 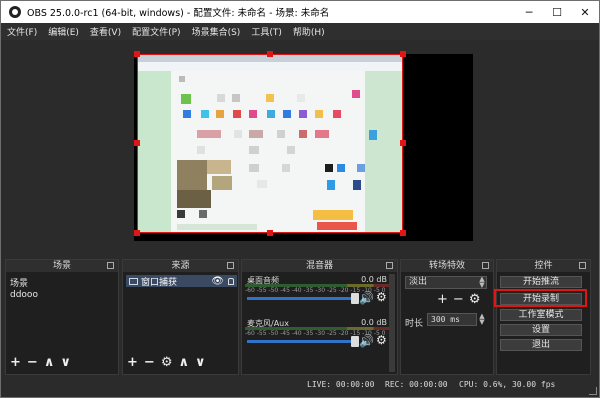 What do you see at coordinates (541, 315) in the screenshot?
I see `studio-mode-button: 工作室模式` at bounding box center [541, 315].